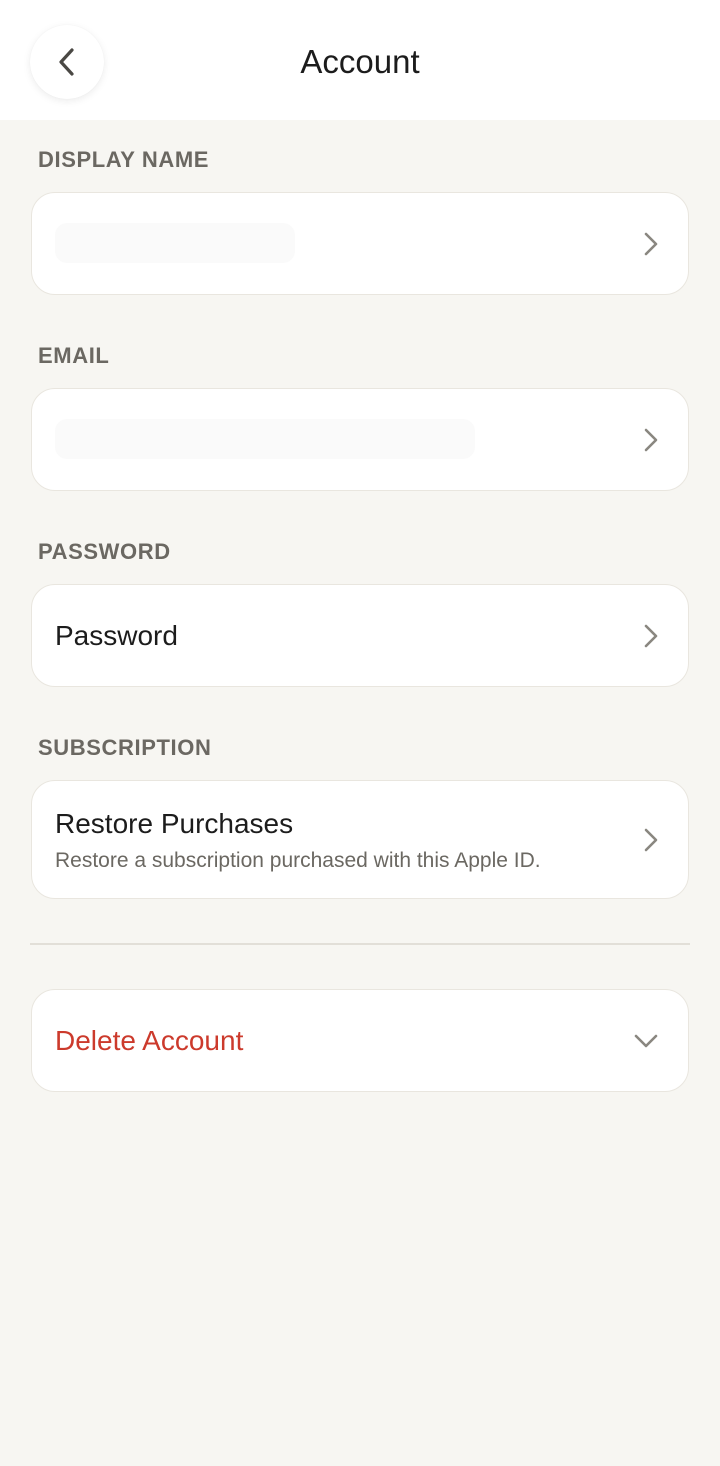 This screenshot has height=1466, width=720. Describe the element at coordinates (116, 635) in the screenshot. I see `password-row-title: Password` at that location.